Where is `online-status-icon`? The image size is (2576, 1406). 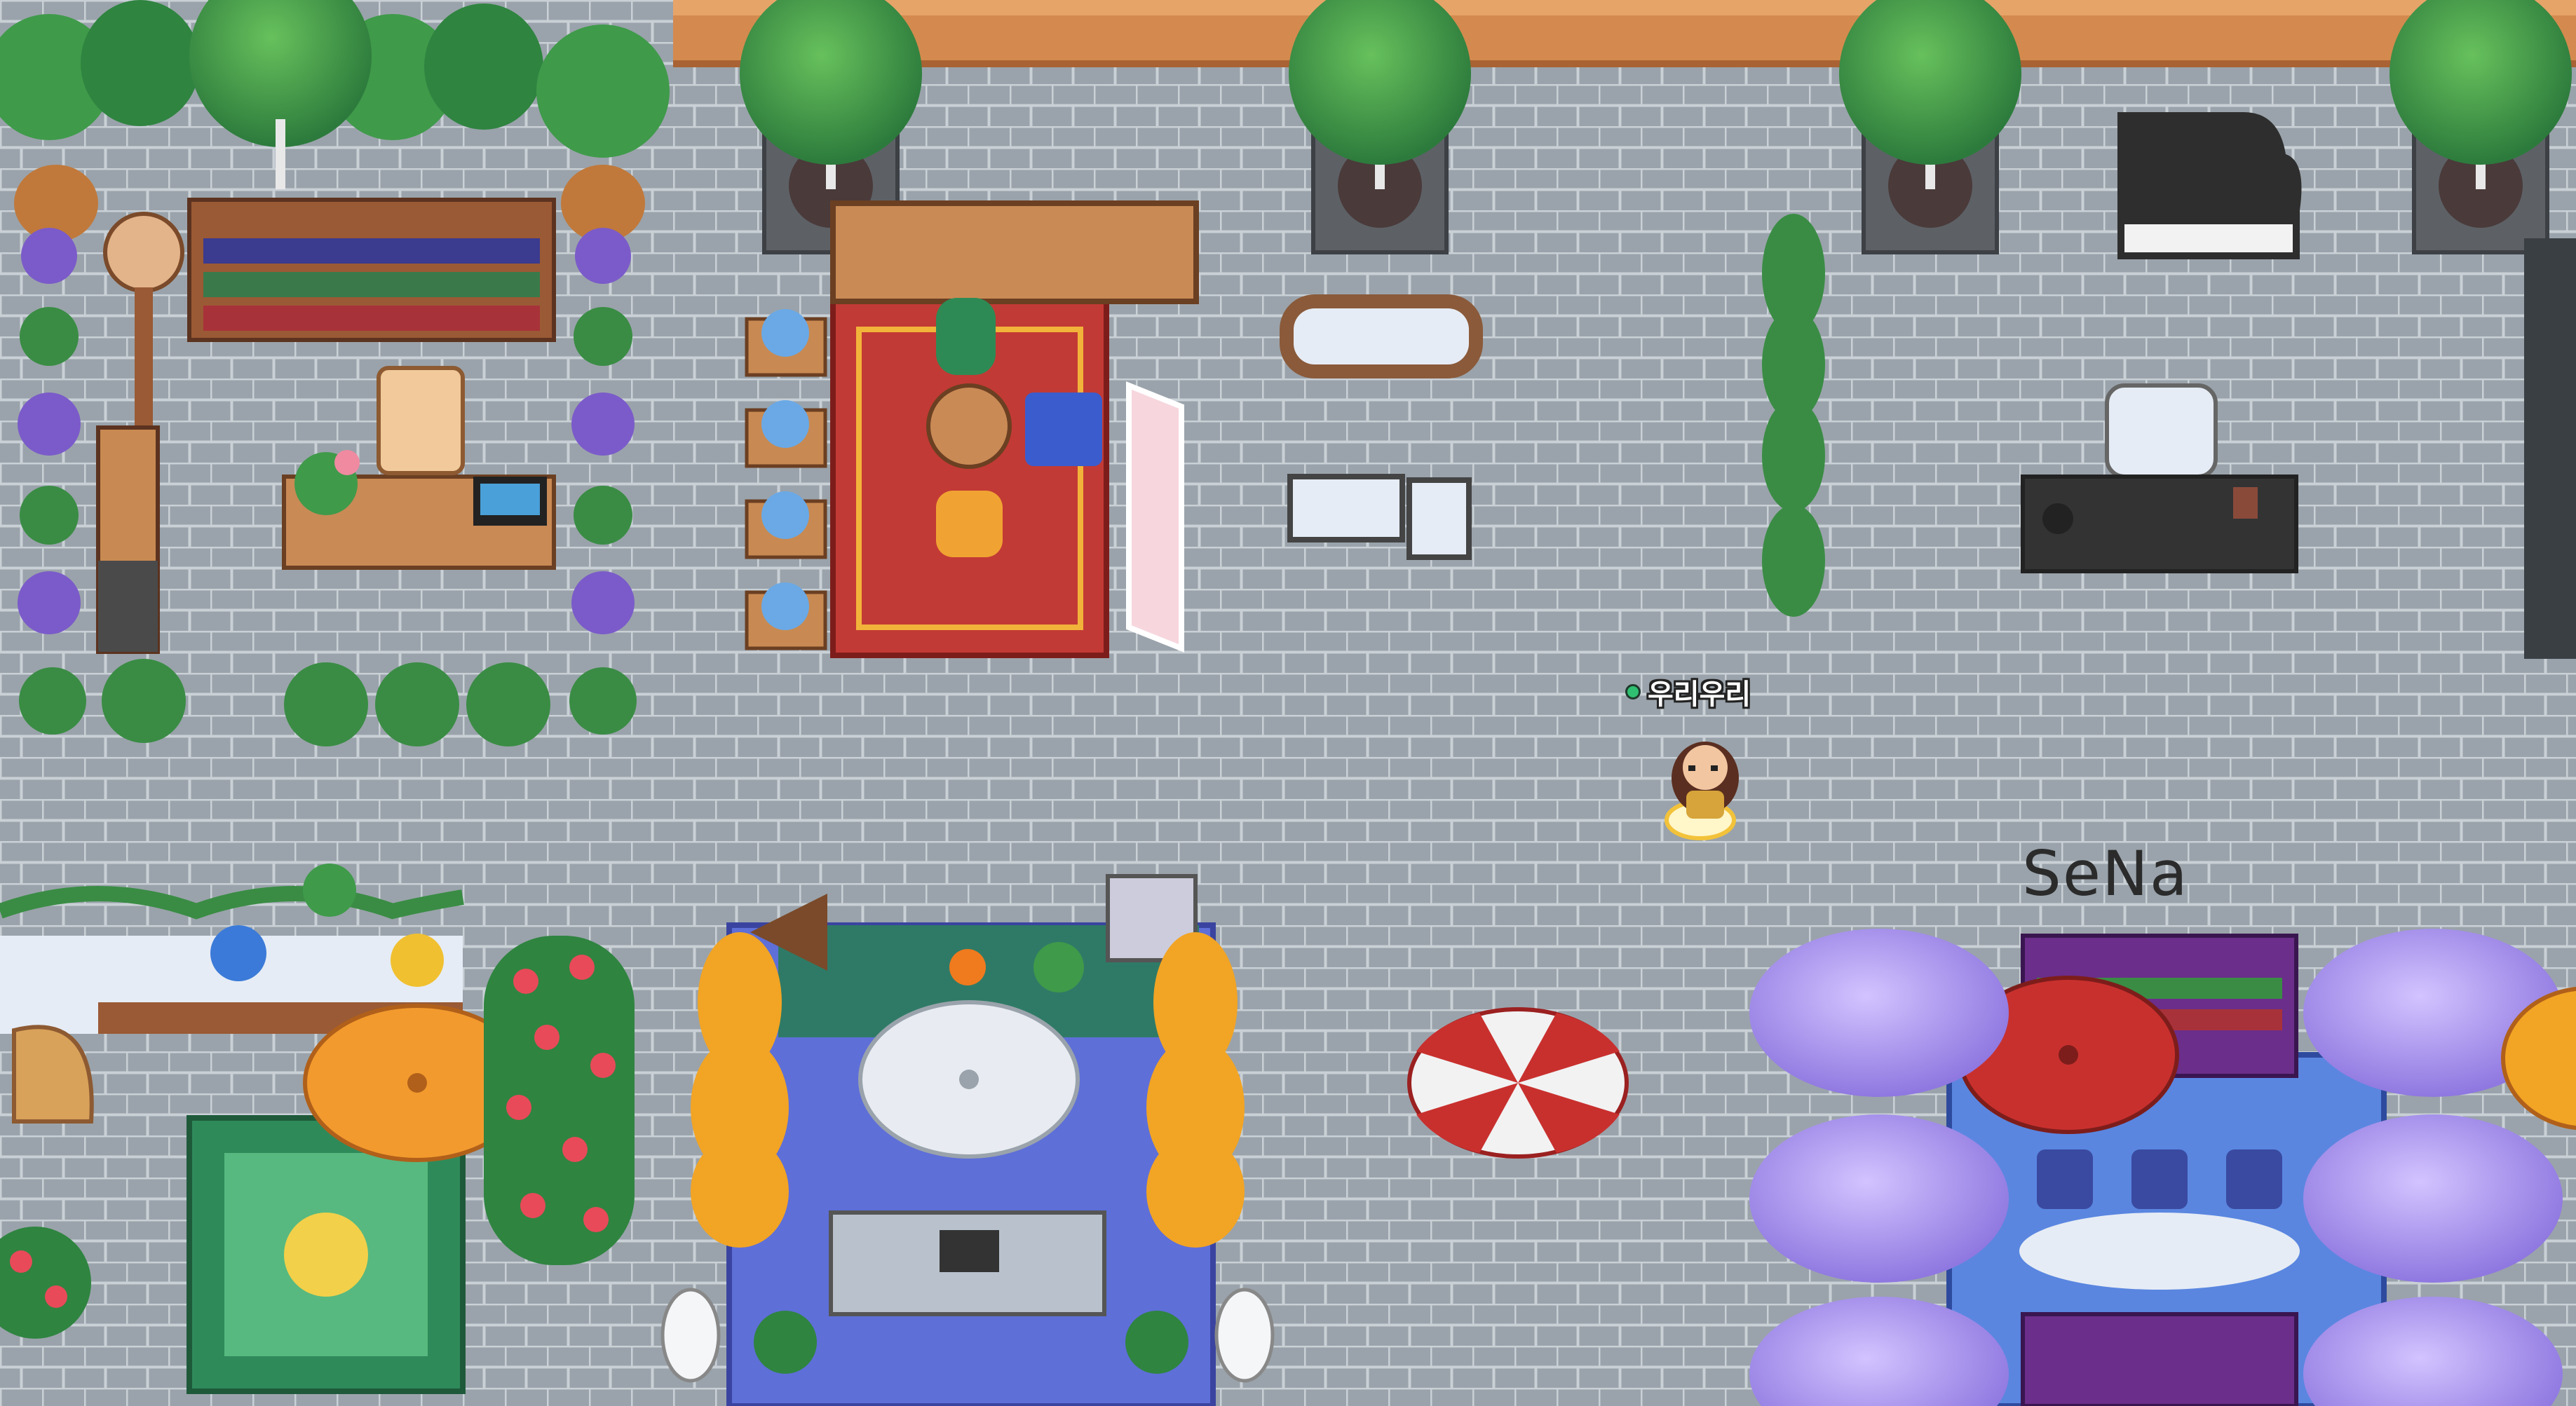
online-status-icon is located at coordinates (1633, 691).